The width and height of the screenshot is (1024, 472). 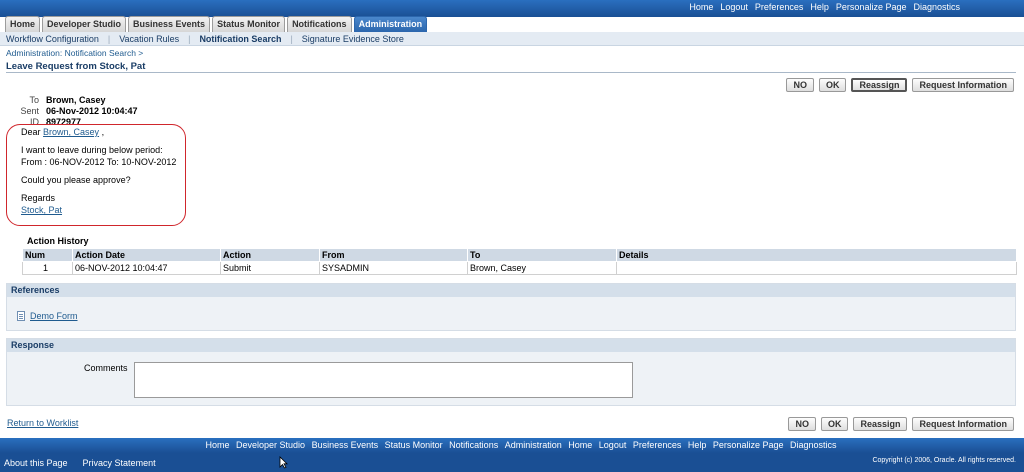 What do you see at coordinates (542, 255) in the screenshot?
I see `column-header-to: To` at bounding box center [542, 255].